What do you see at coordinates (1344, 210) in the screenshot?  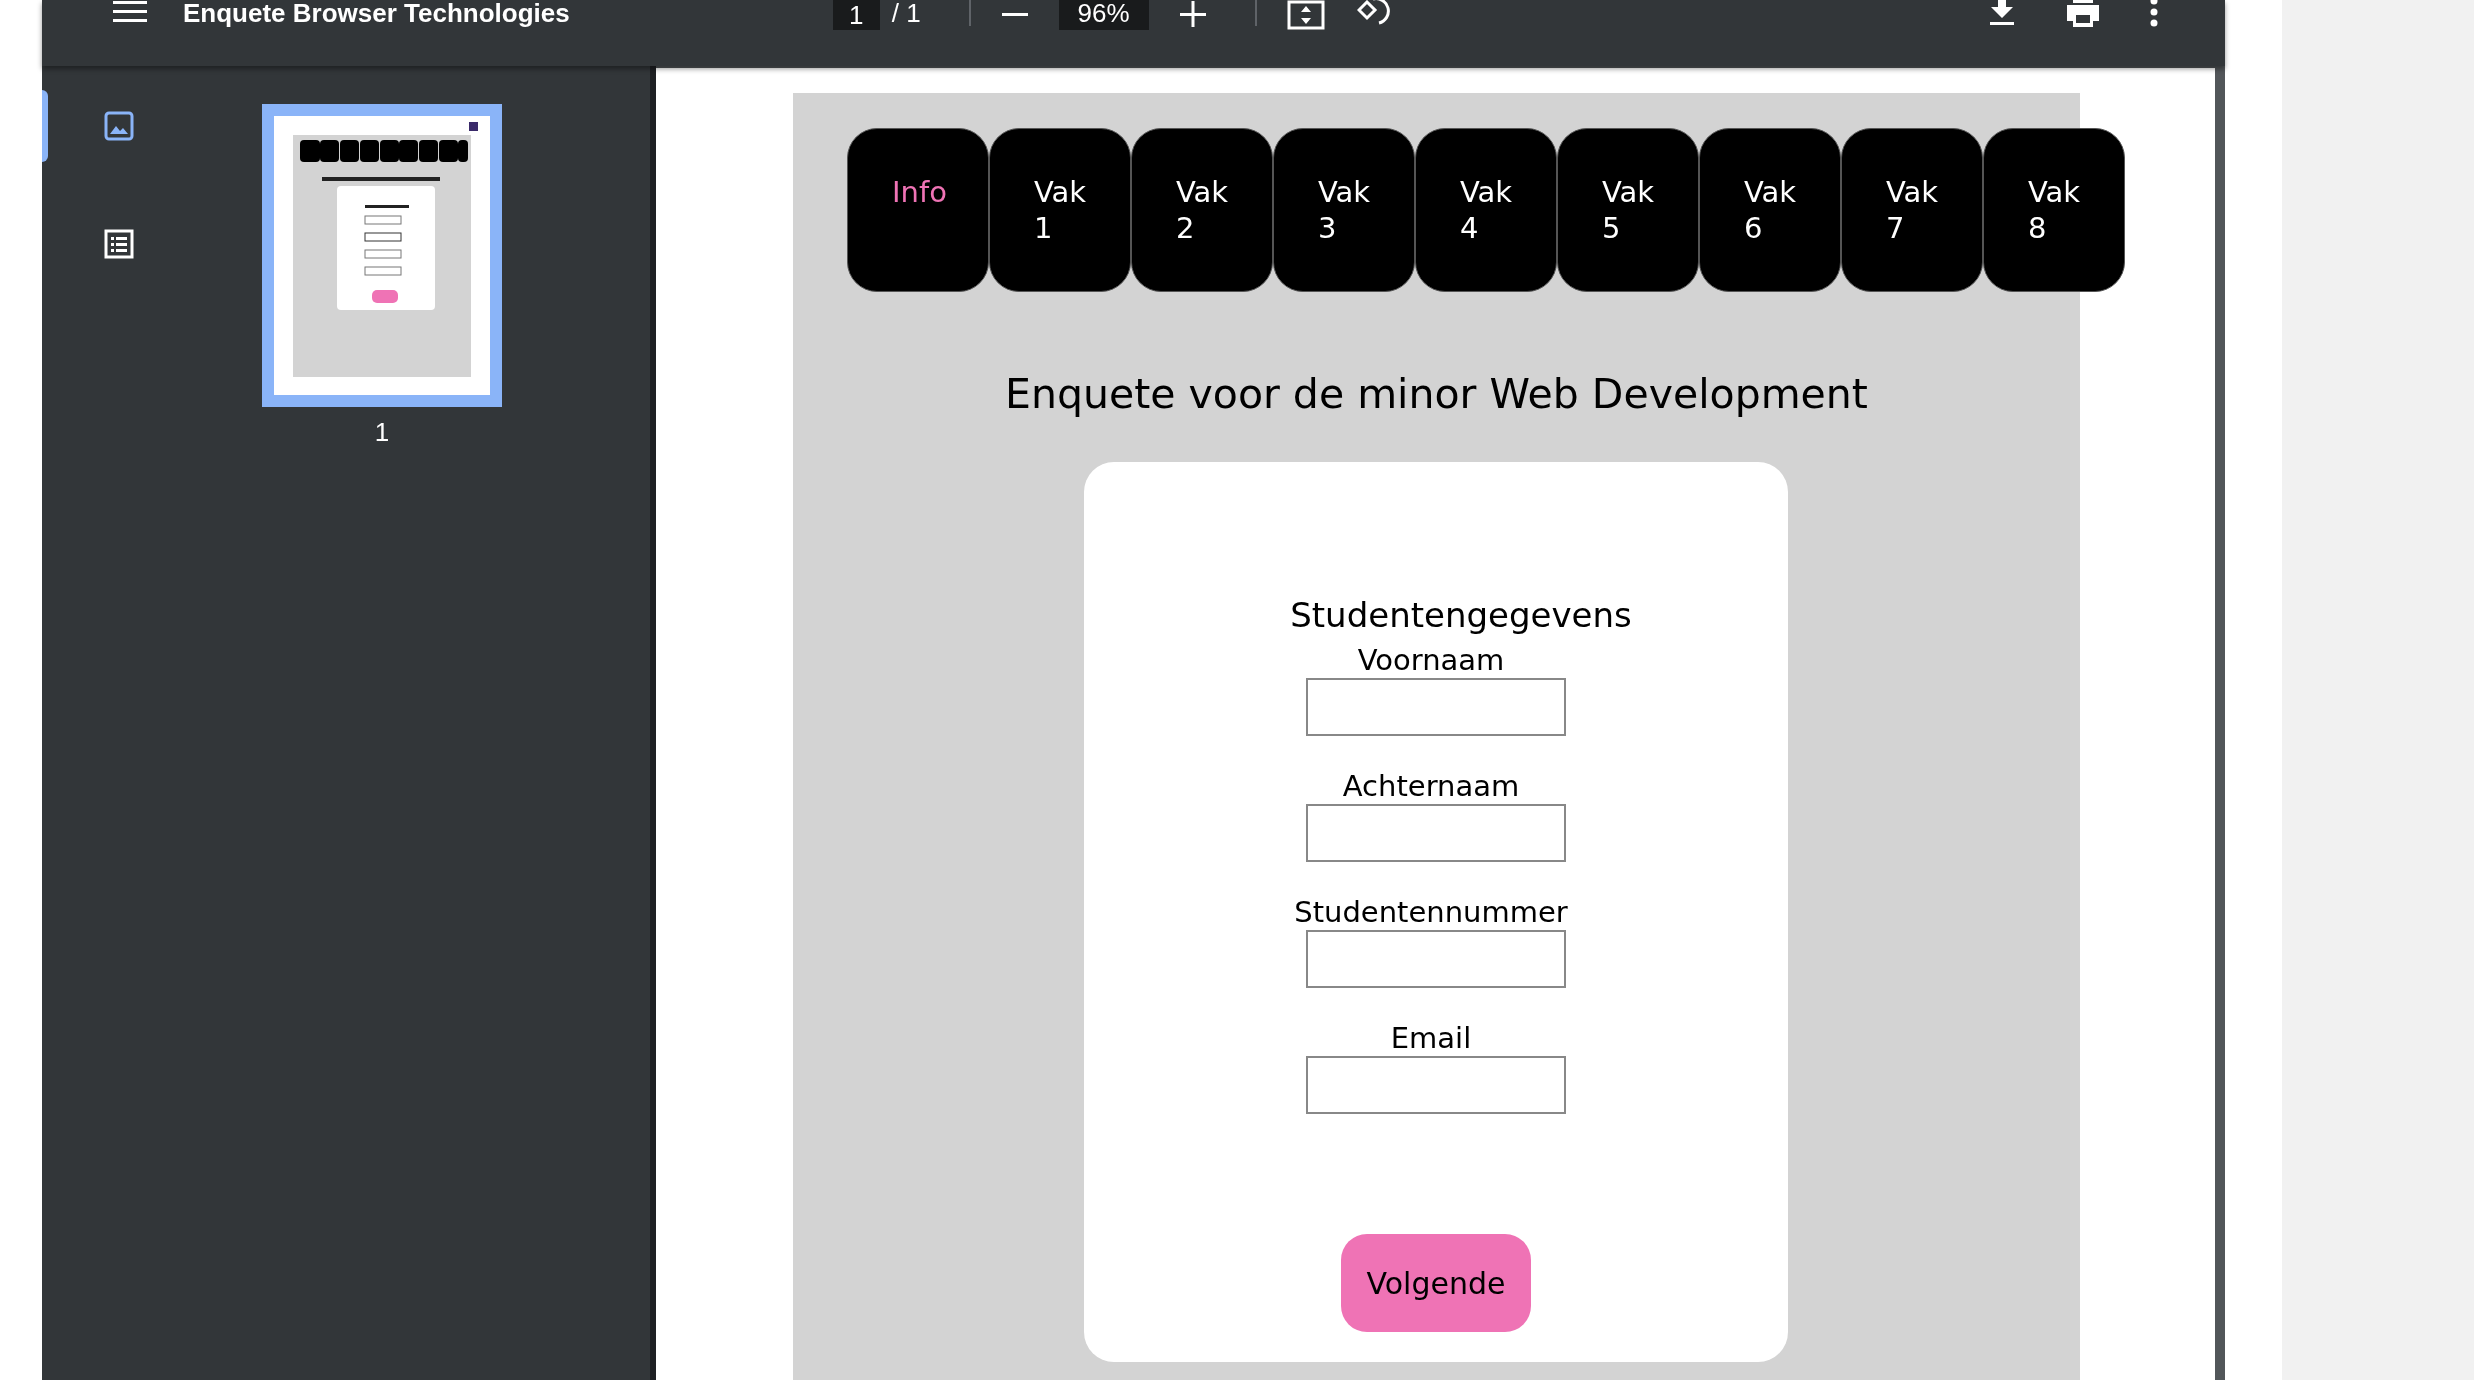 I see `section-tab: Vak 3` at bounding box center [1344, 210].